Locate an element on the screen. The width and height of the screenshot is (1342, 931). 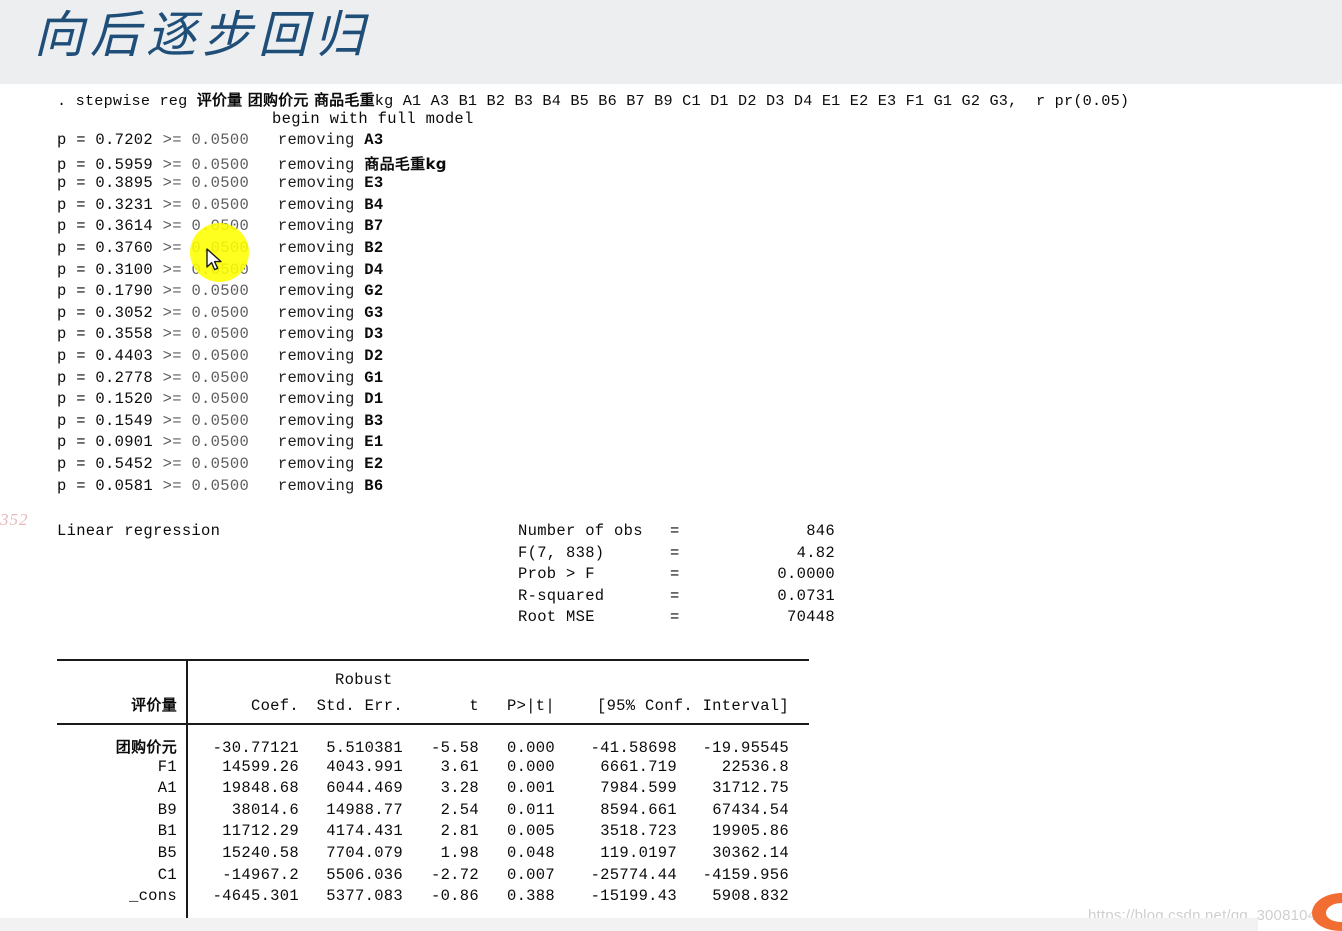
corner-logo-icon is located at coordinates (1311, 911).